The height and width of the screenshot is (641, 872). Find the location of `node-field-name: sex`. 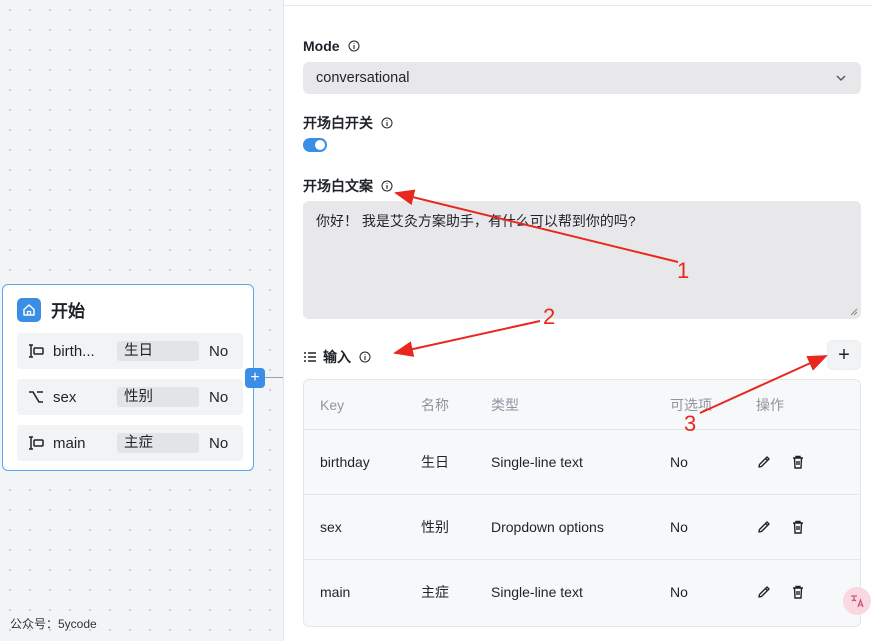

node-field-name: sex is located at coordinates (65, 397).